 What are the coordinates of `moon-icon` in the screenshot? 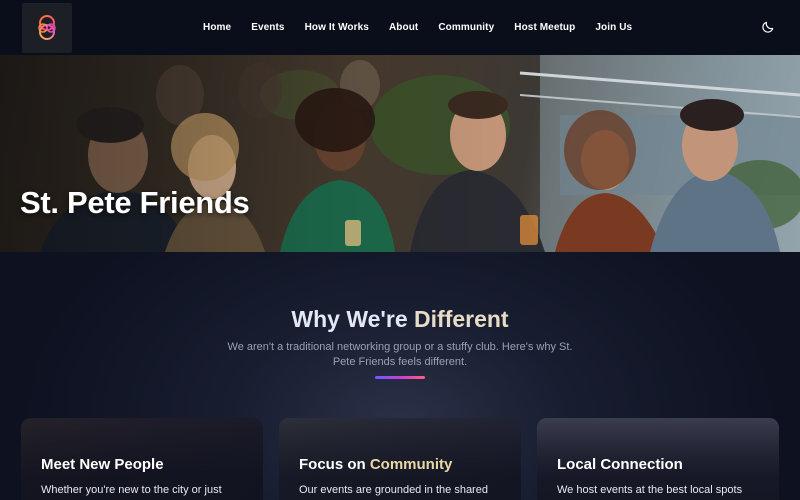 It's located at (768, 27).